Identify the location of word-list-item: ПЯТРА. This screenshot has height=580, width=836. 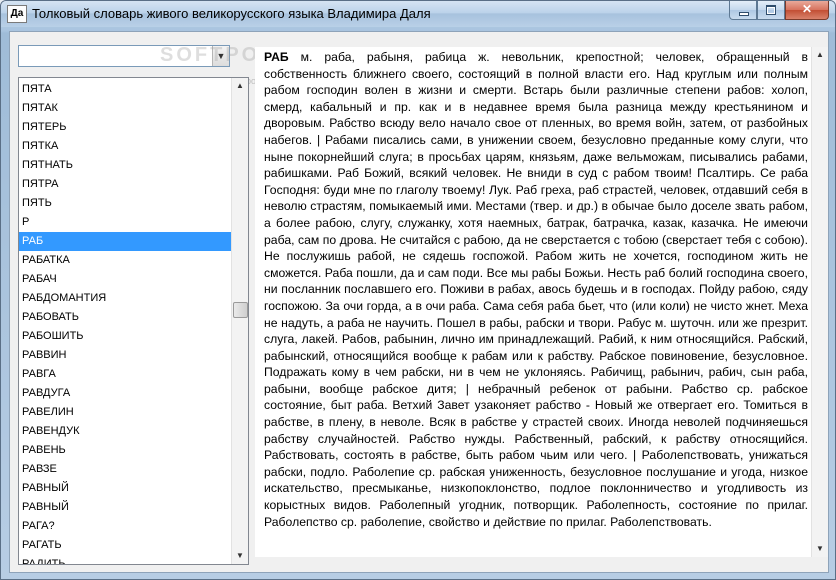
(125, 184).